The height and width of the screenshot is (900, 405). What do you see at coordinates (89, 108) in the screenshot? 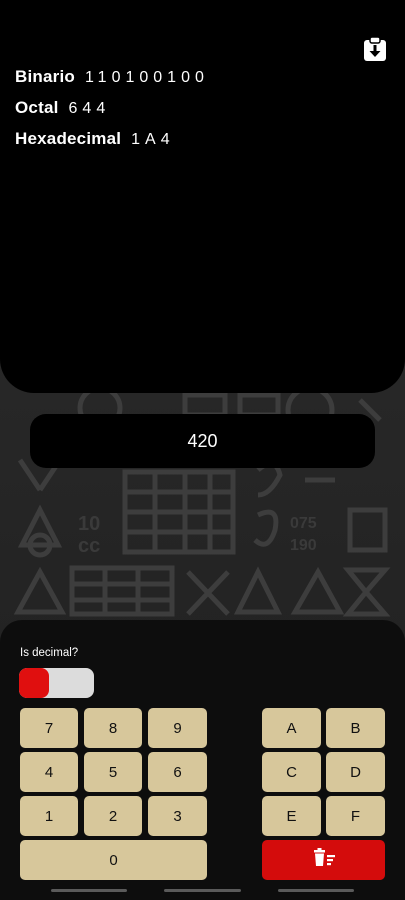
I see `octal-value: 644` at bounding box center [89, 108].